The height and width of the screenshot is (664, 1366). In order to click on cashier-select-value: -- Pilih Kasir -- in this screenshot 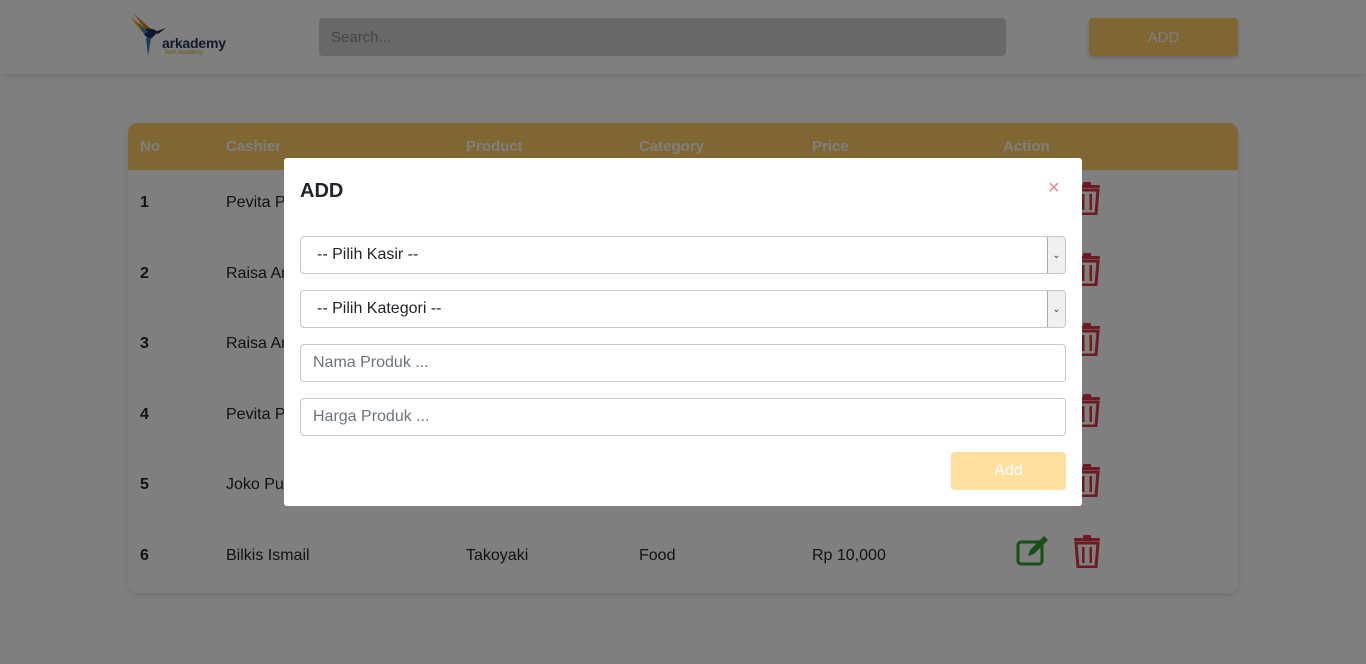, I will do `click(368, 254)`.